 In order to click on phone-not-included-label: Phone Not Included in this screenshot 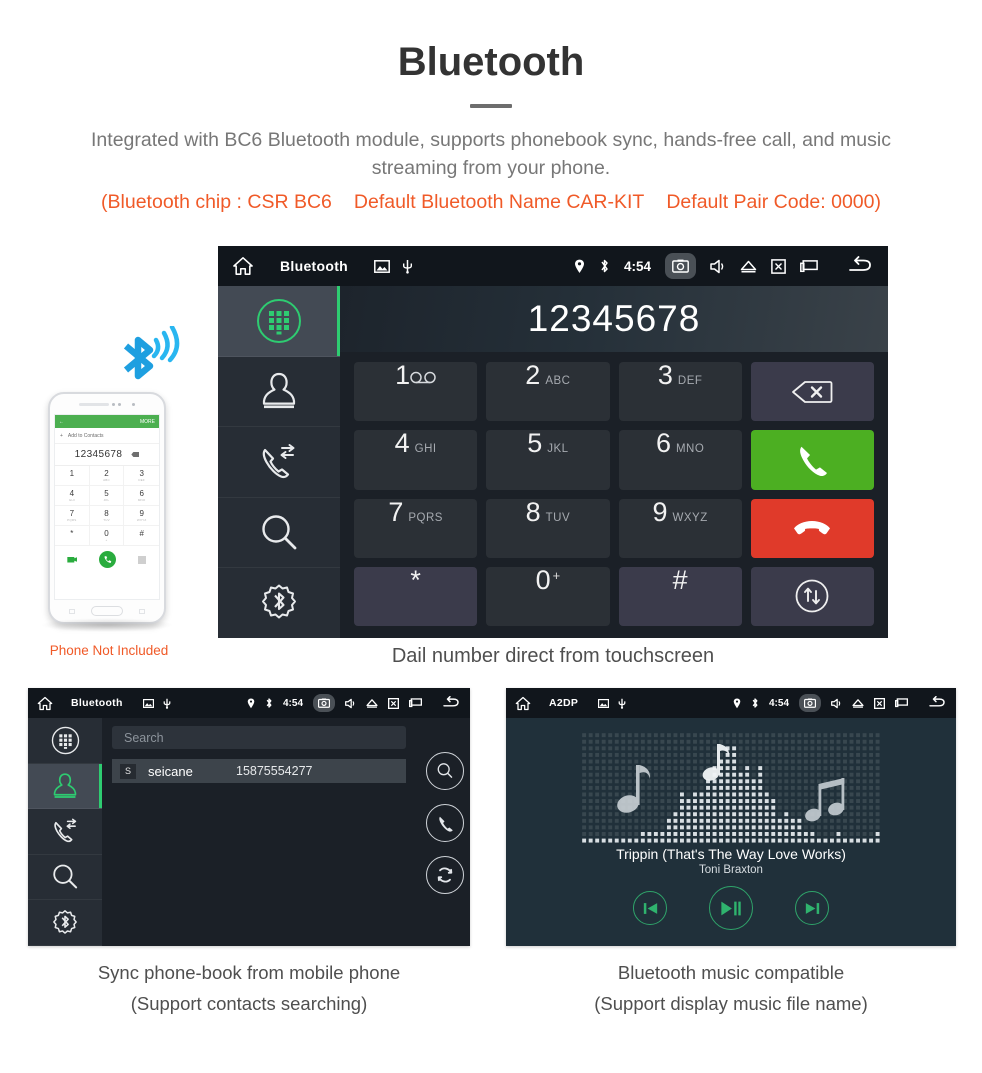, I will do `click(109, 650)`.